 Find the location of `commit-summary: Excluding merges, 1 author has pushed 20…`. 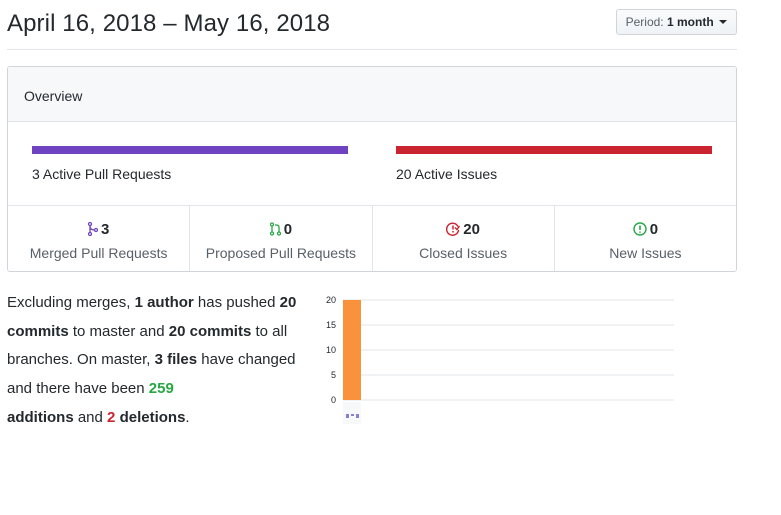

commit-summary: Excluding merges, 1 author has pushed 20… is located at coordinates (152, 361).